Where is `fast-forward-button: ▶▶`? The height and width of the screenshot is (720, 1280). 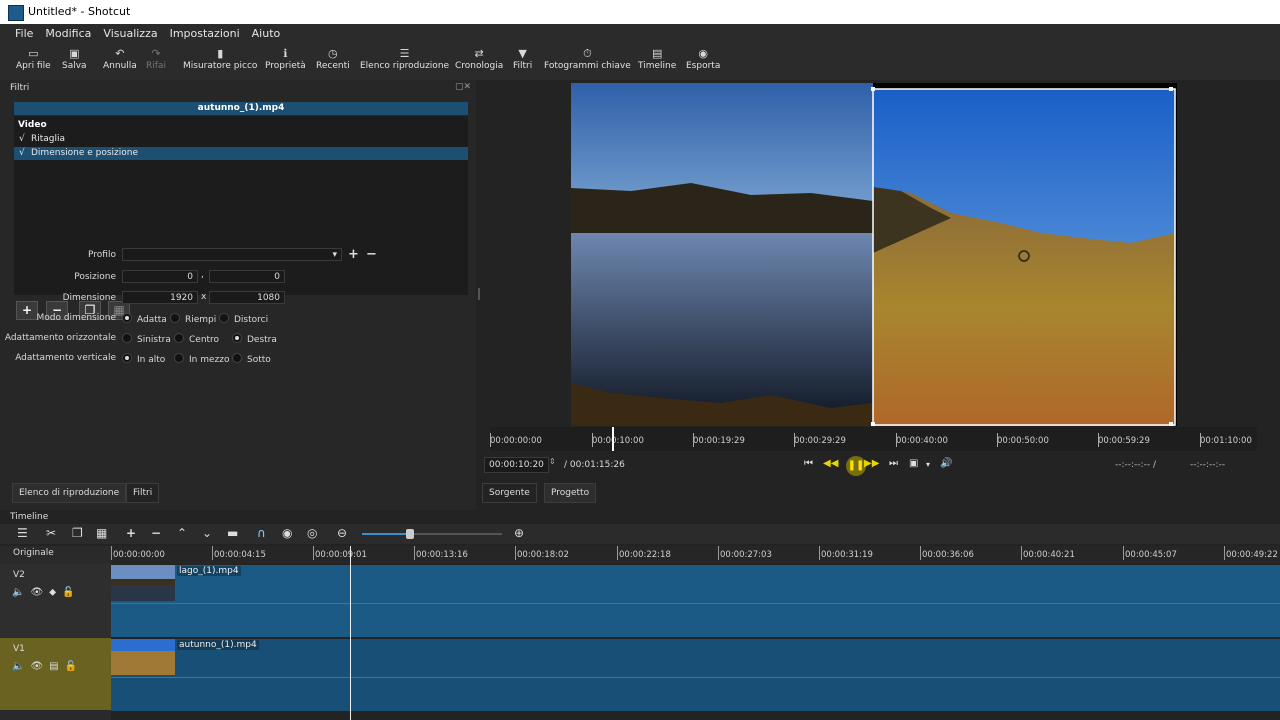
fast-forward-button: ▶▶ is located at coordinates (871, 463).